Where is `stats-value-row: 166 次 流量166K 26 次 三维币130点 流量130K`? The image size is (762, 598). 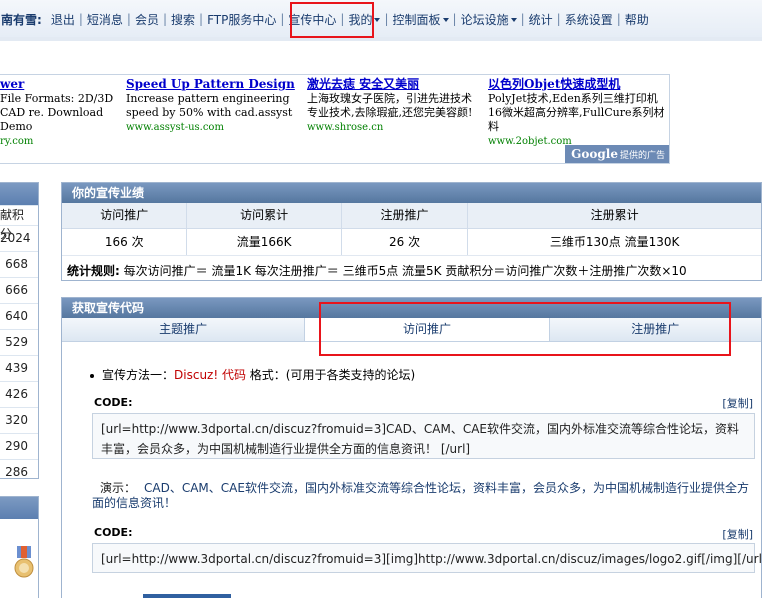
stats-value-row: 166 次 流量166K 26 次 三维币130点 流量130K is located at coordinates (411, 242).